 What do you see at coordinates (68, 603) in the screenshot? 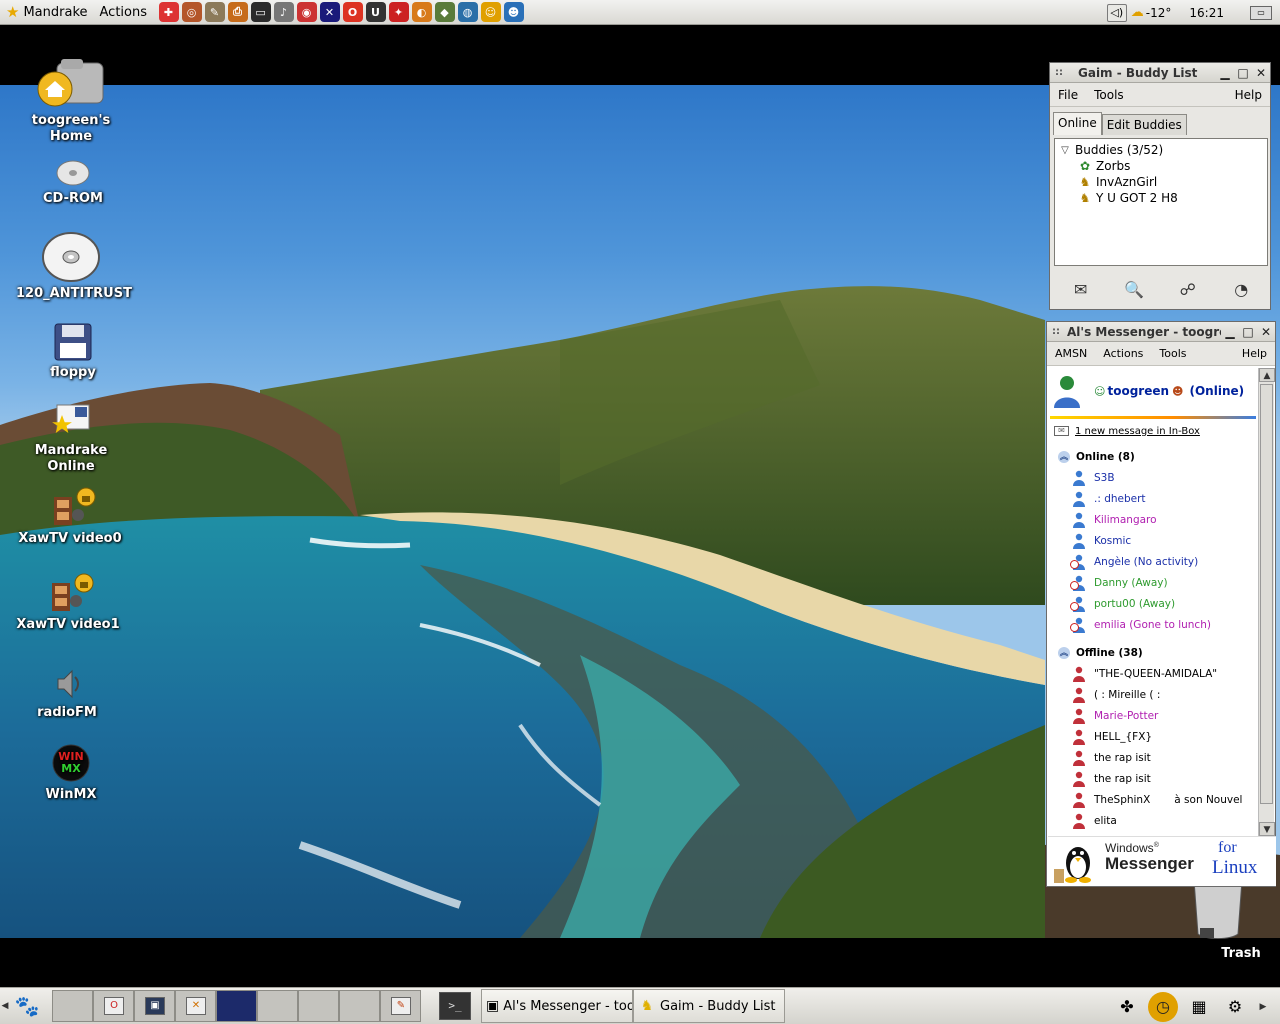
I see `desktop-icon-xawtv1: XawTV video1` at bounding box center [68, 603].